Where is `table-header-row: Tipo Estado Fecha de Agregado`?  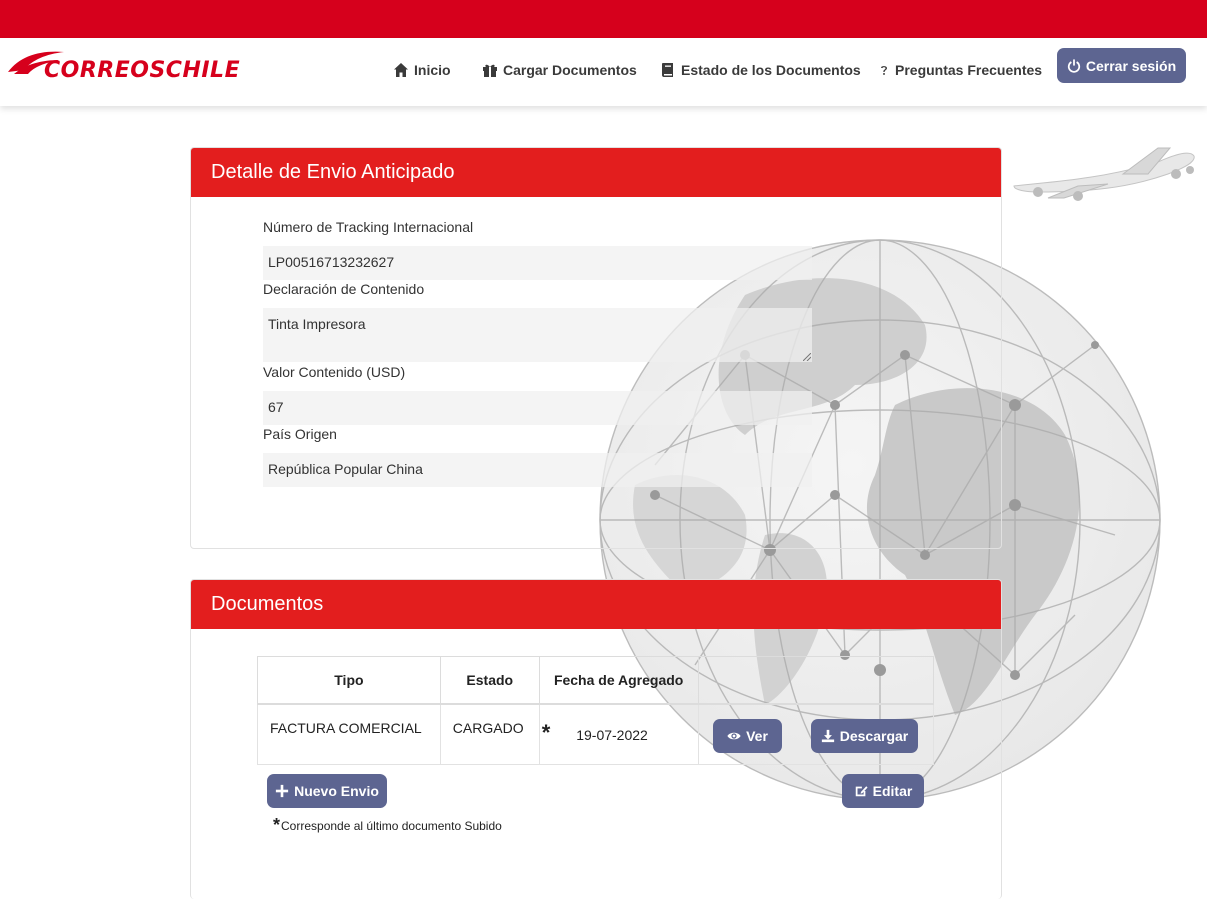 table-header-row: Tipo Estado Fecha de Agregado is located at coordinates (596, 680).